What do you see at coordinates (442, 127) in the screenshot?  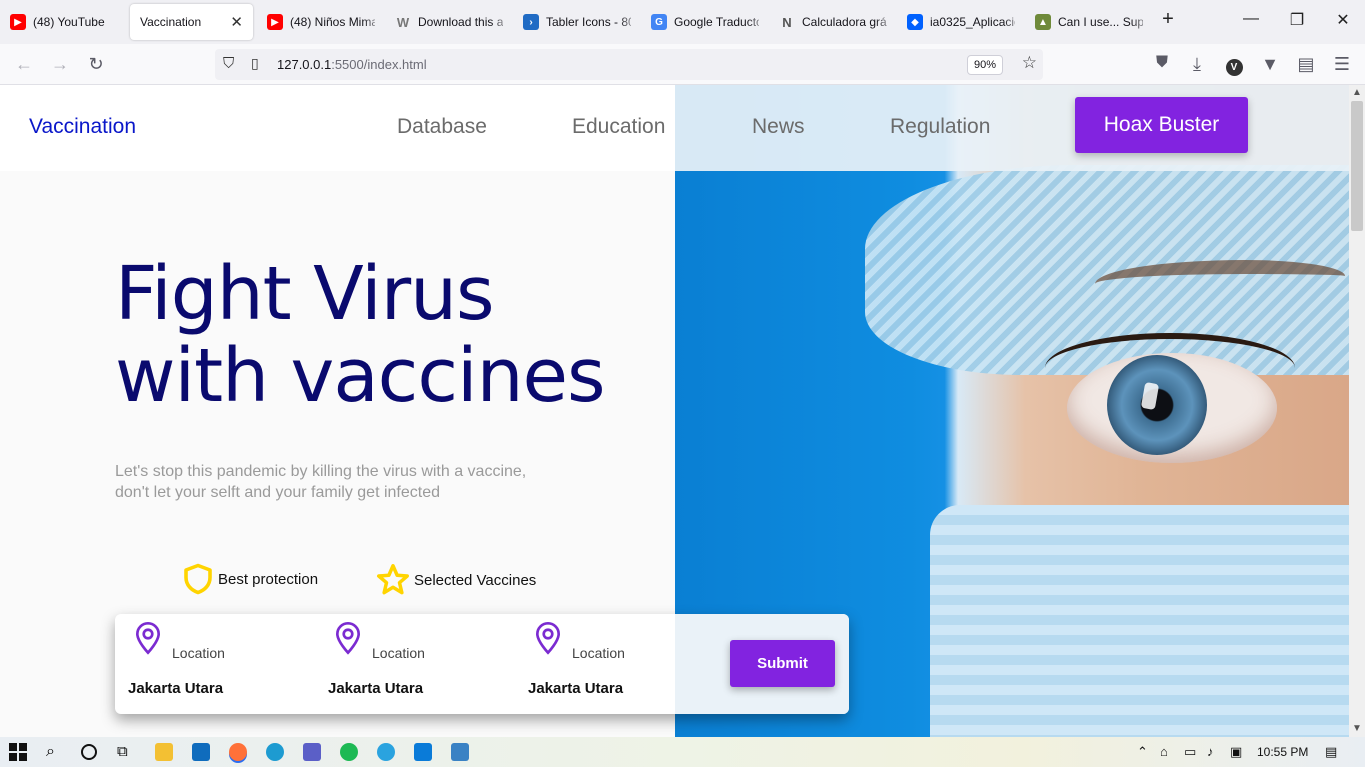 I see `nav-database: Database` at bounding box center [442, 127].